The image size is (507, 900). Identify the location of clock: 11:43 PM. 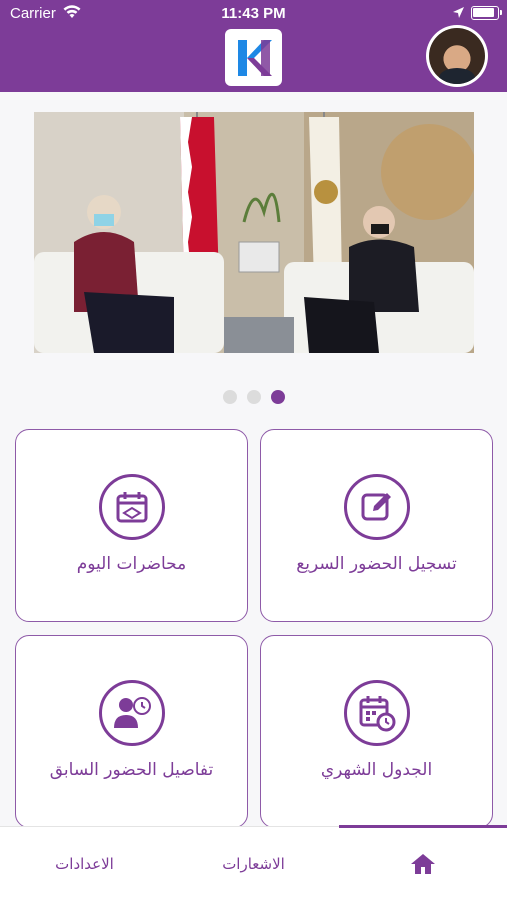
(253, 13).